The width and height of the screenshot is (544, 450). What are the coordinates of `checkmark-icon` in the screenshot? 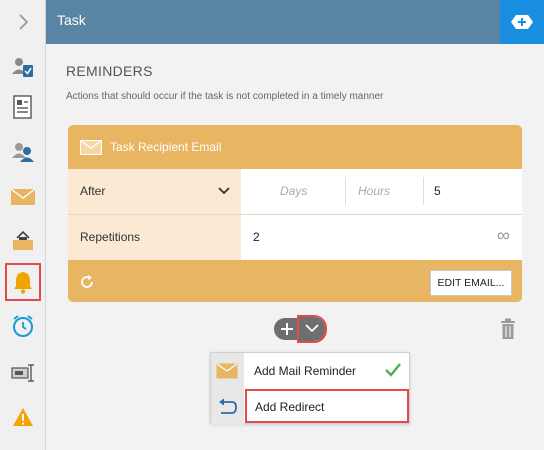 It's located at (393, 370).